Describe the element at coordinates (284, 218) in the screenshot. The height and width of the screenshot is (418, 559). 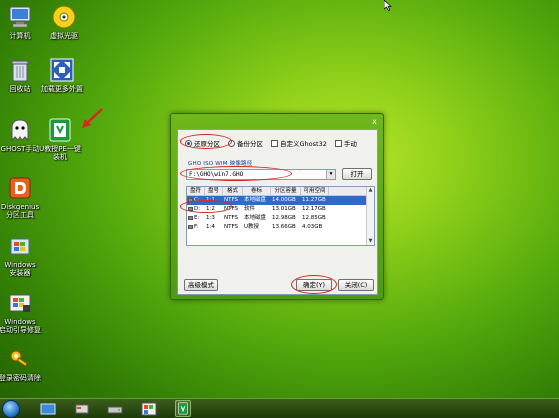
I see `size-cell: 12.98GB` at that location.